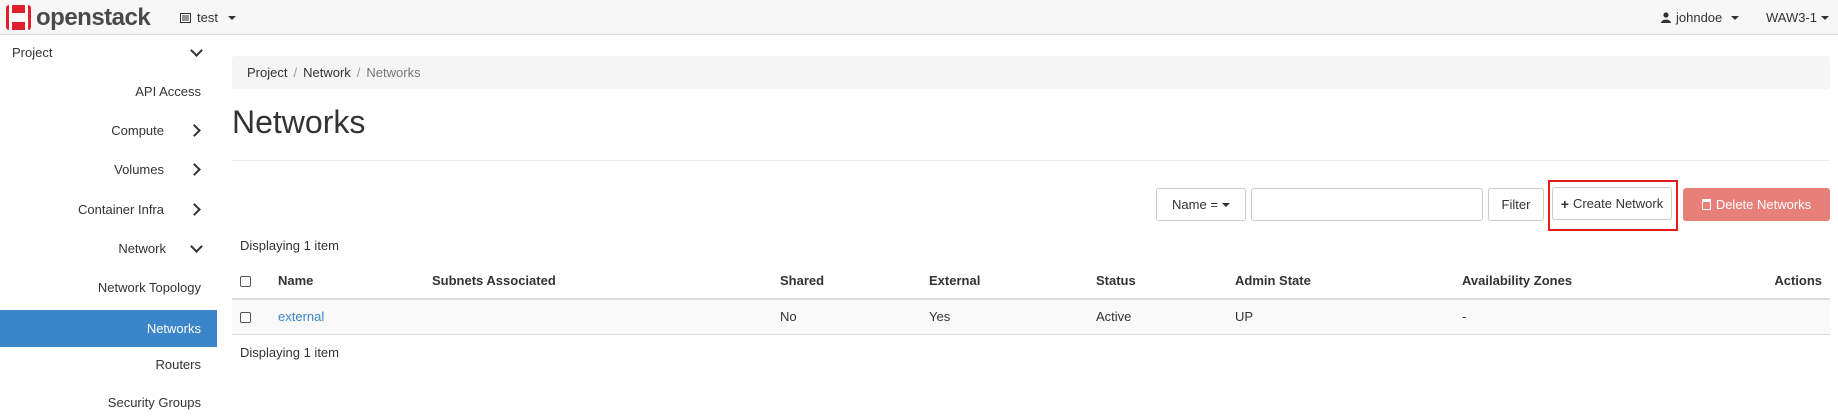 This screenshot has width=1838, height=419. I want to click on delete-networks-label: Delete Networks, so click(1763, 204).